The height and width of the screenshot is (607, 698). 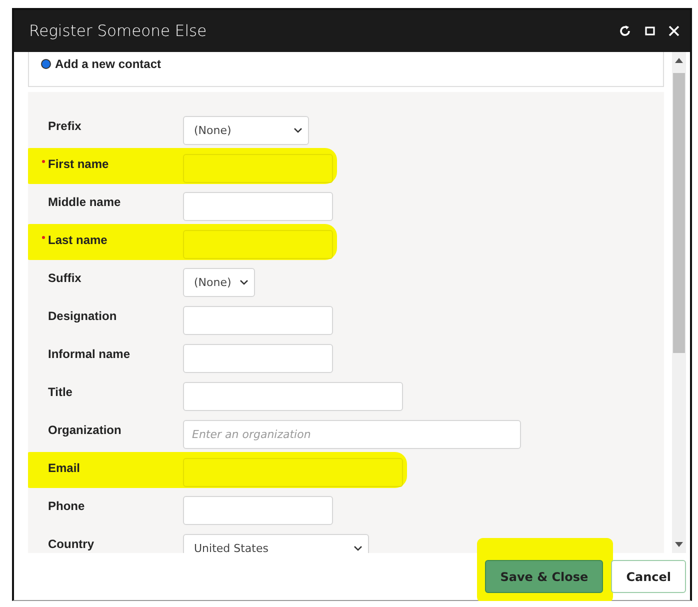 What do you see at coordinates (276, 543) in the screenshot?
I see `dropdown: United States` at bounding box center [276, 543].